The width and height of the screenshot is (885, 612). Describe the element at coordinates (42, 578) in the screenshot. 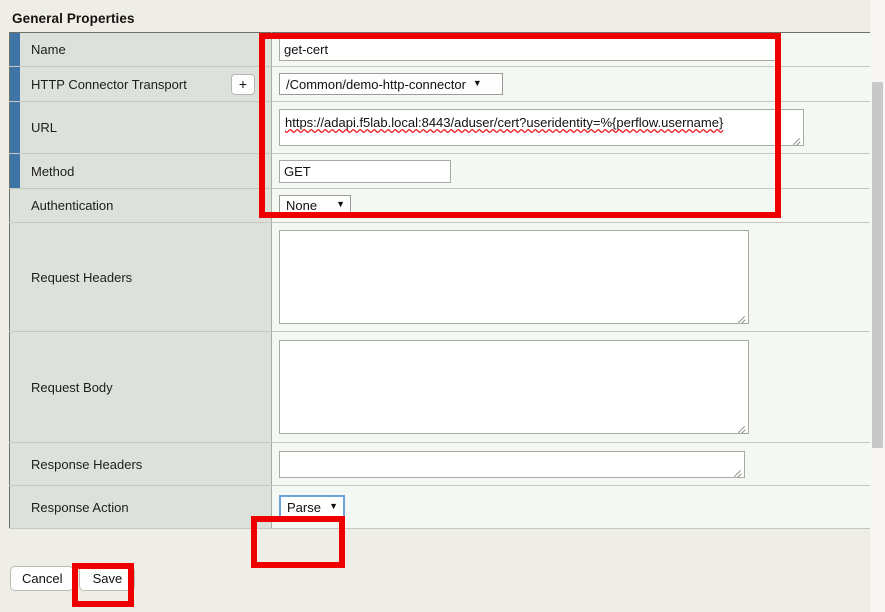

I see `cancel-button: Cancel` at that location.